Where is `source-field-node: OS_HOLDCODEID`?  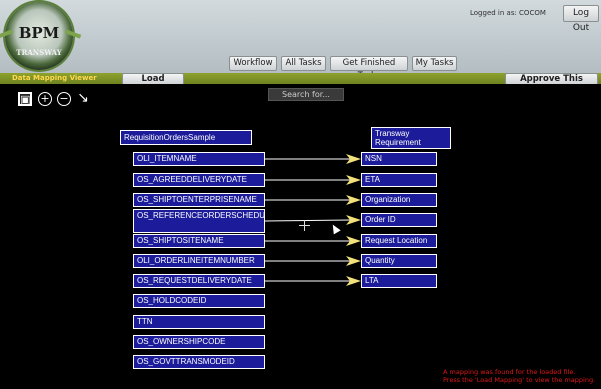 source-field-node: OS_HOLDCODEID is located at coordinates (199, 301).